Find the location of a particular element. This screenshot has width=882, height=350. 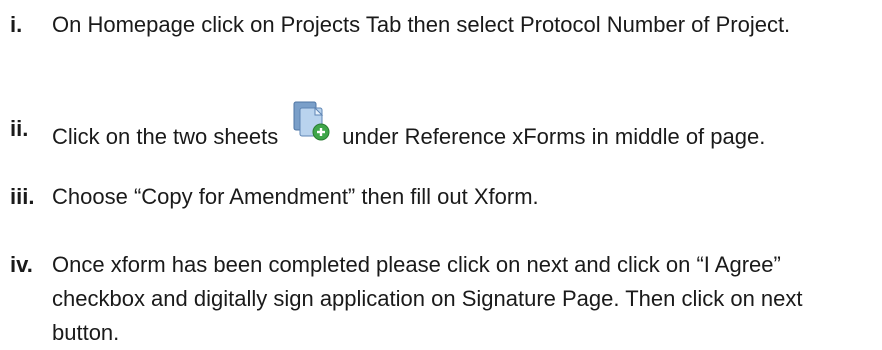

step-number: ii. is located at coordinates (19, 128).